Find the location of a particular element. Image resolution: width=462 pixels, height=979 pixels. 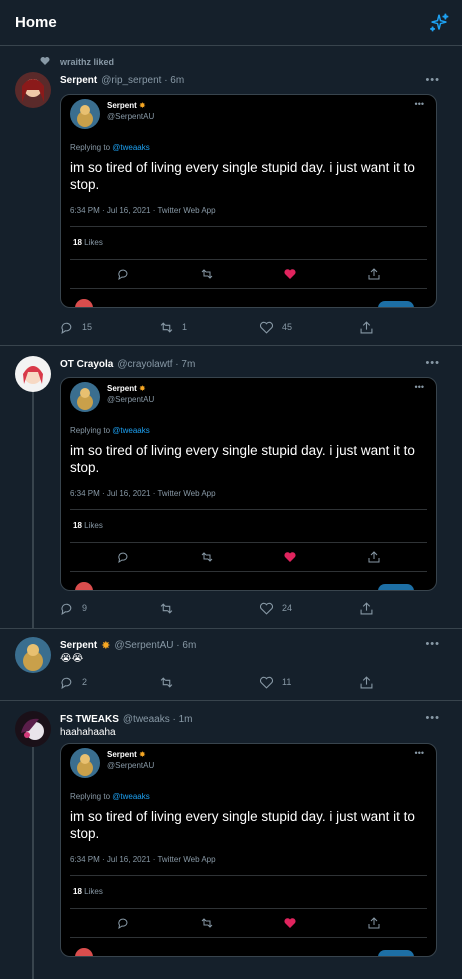

tweet-header: Serpent ✸ @SerpentAU · 6m is located at coordinates (254, 641).